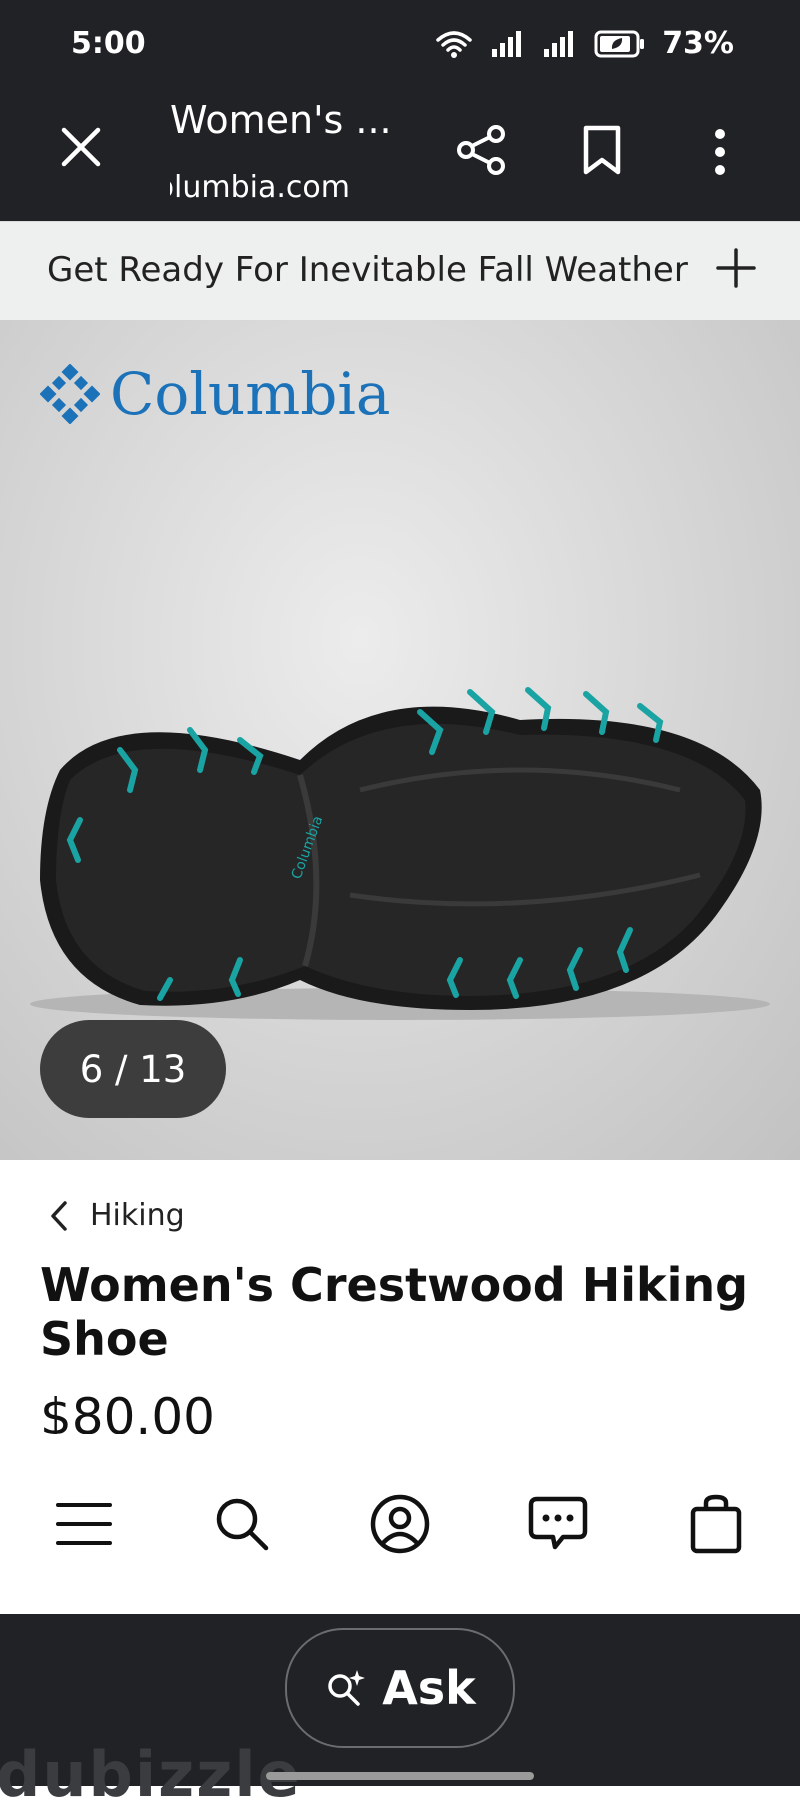  What do you see at coordinates (482, 150) in the screenshot?
I see `share-icon` at bounding box center [482, 150].